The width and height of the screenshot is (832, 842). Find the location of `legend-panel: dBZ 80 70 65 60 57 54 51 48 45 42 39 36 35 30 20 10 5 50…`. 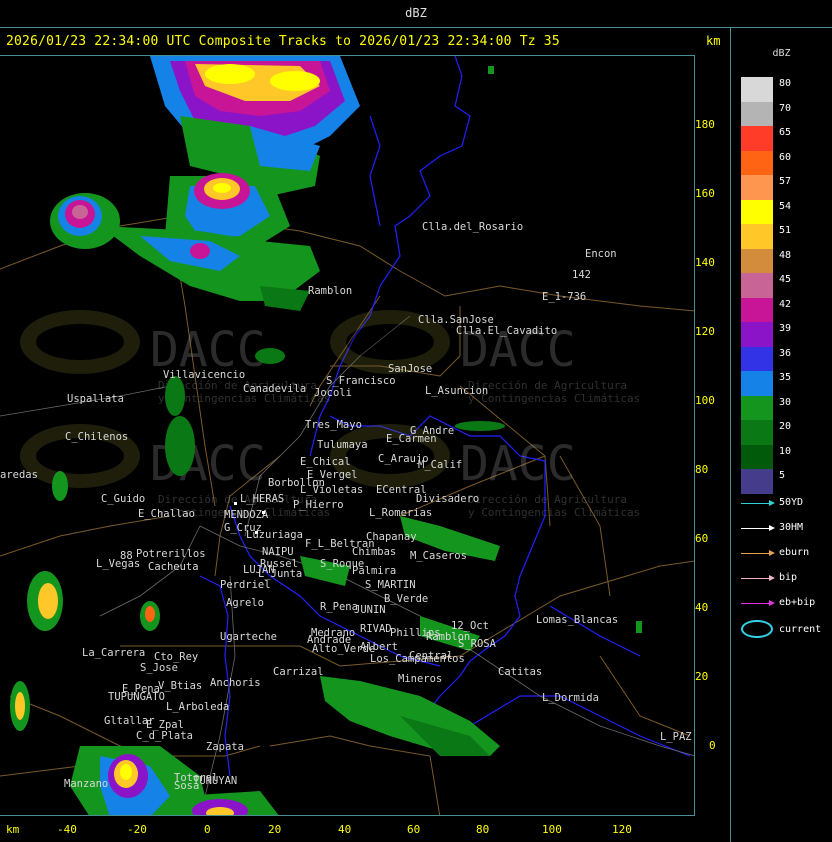

legend-panel: dBZ 80 70 65 60 57 54 51 48 45 42 39 36 35 30 20 10 5 50… is located at coordinates (781, 435).